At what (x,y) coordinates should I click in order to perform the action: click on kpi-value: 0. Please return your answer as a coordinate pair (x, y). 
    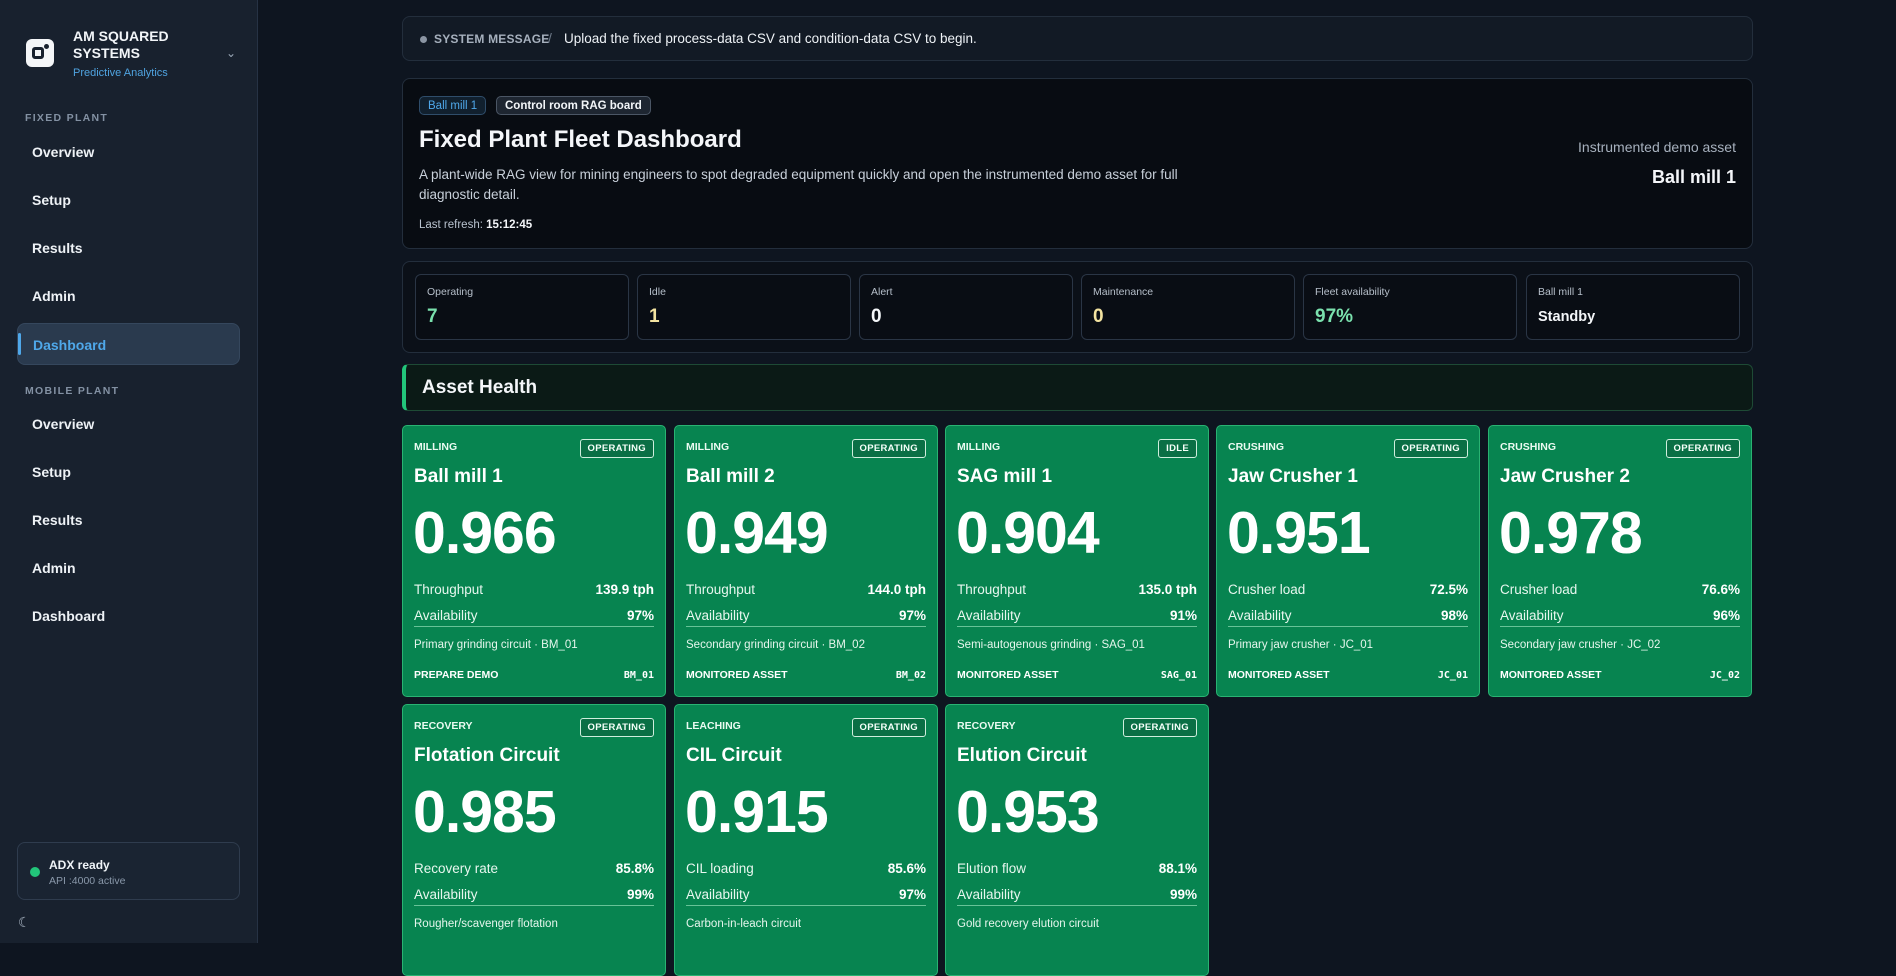
    Looking at the image, I should click on (1098, 316).